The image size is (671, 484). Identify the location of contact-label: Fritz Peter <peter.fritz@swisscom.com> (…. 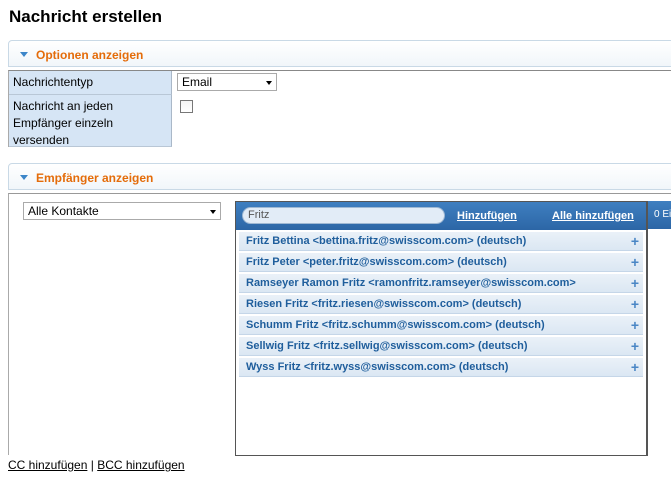
(376, 262).